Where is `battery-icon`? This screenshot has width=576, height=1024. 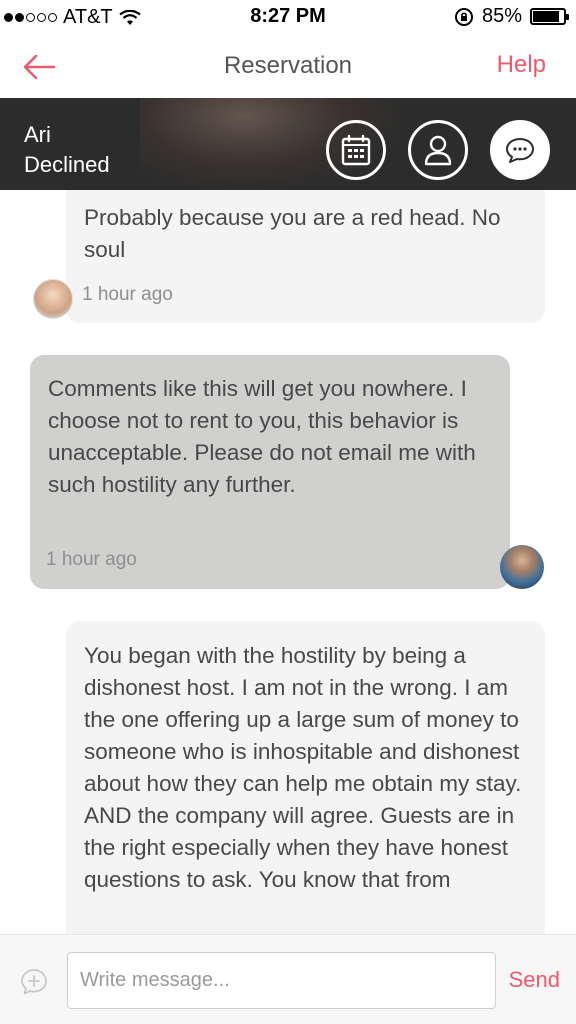
battery-icon is located at coordinates (549, 16).